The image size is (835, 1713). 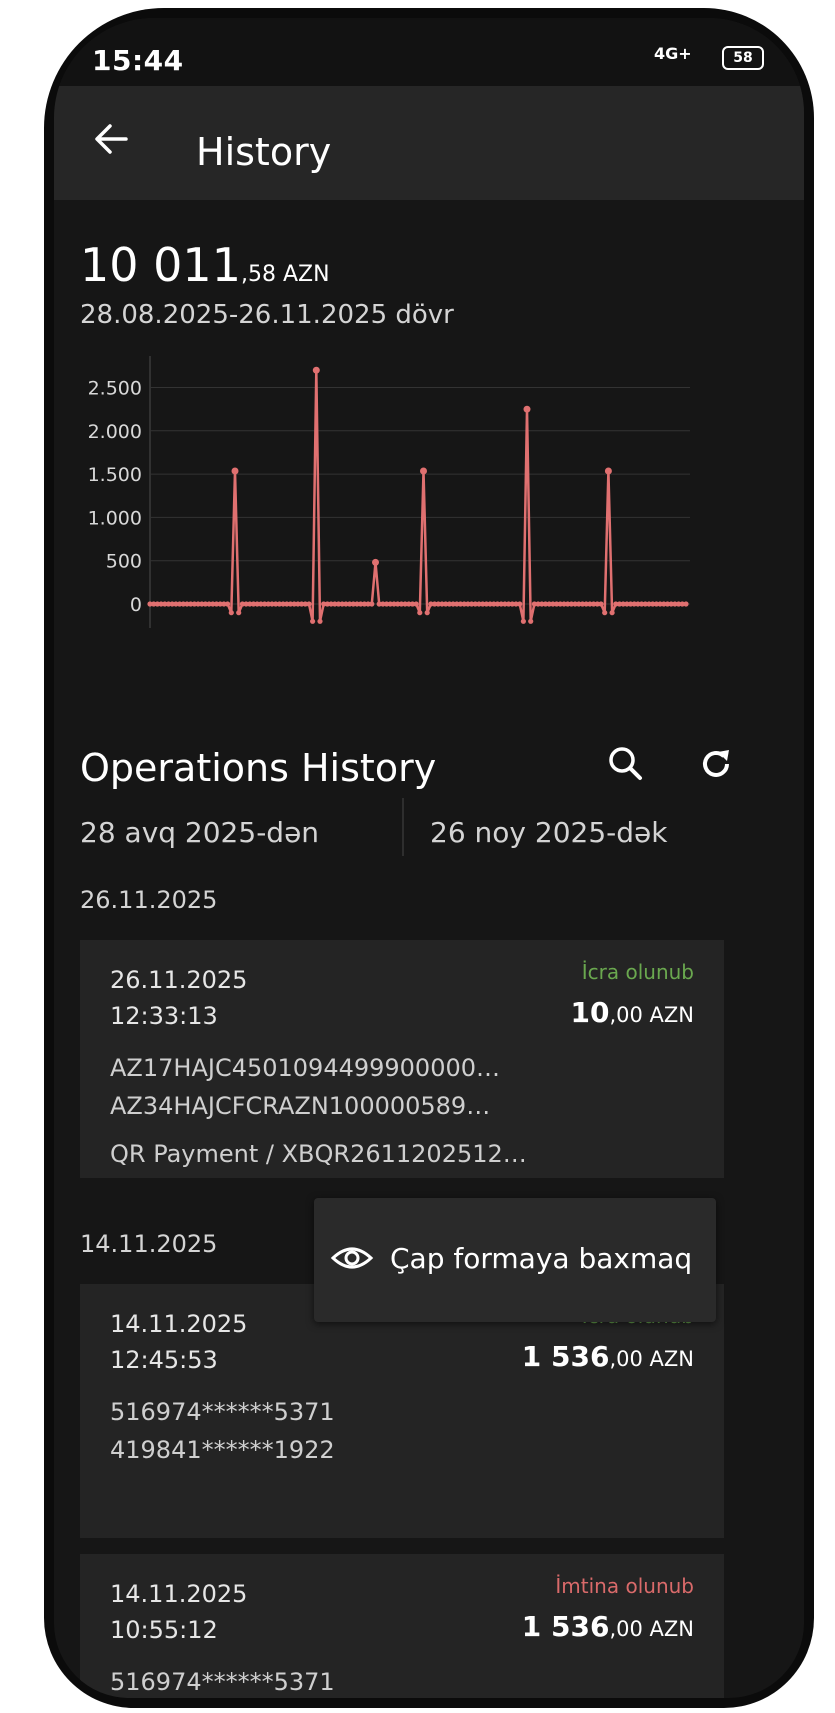 I want to click on operation-datetime: 14.11.2025 10:55:12, so click(x=178, y=1612).